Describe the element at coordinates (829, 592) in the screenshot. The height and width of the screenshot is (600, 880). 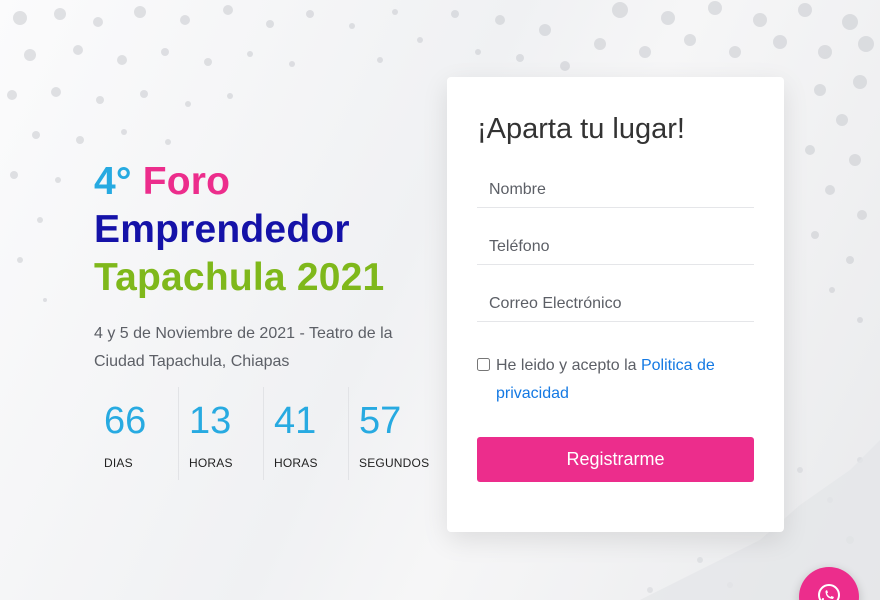
I see `whatsapp-icon` at that location.